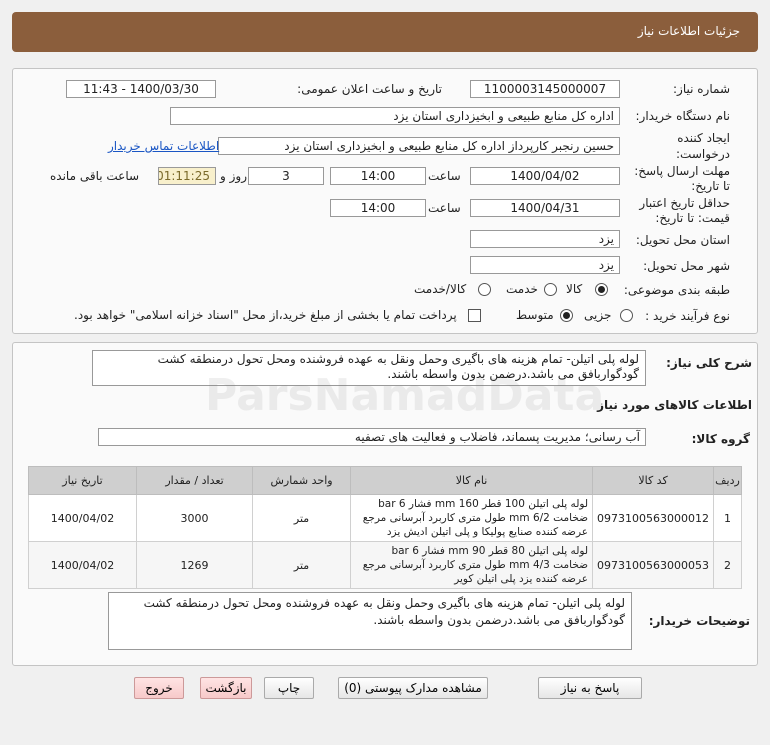 This screenshot has width=770, height=745. What do you see at coordinates (590, 688) in the screenshot?
I see `reply-button: پاسخ به نیاز` at bounding box center [590, 688].